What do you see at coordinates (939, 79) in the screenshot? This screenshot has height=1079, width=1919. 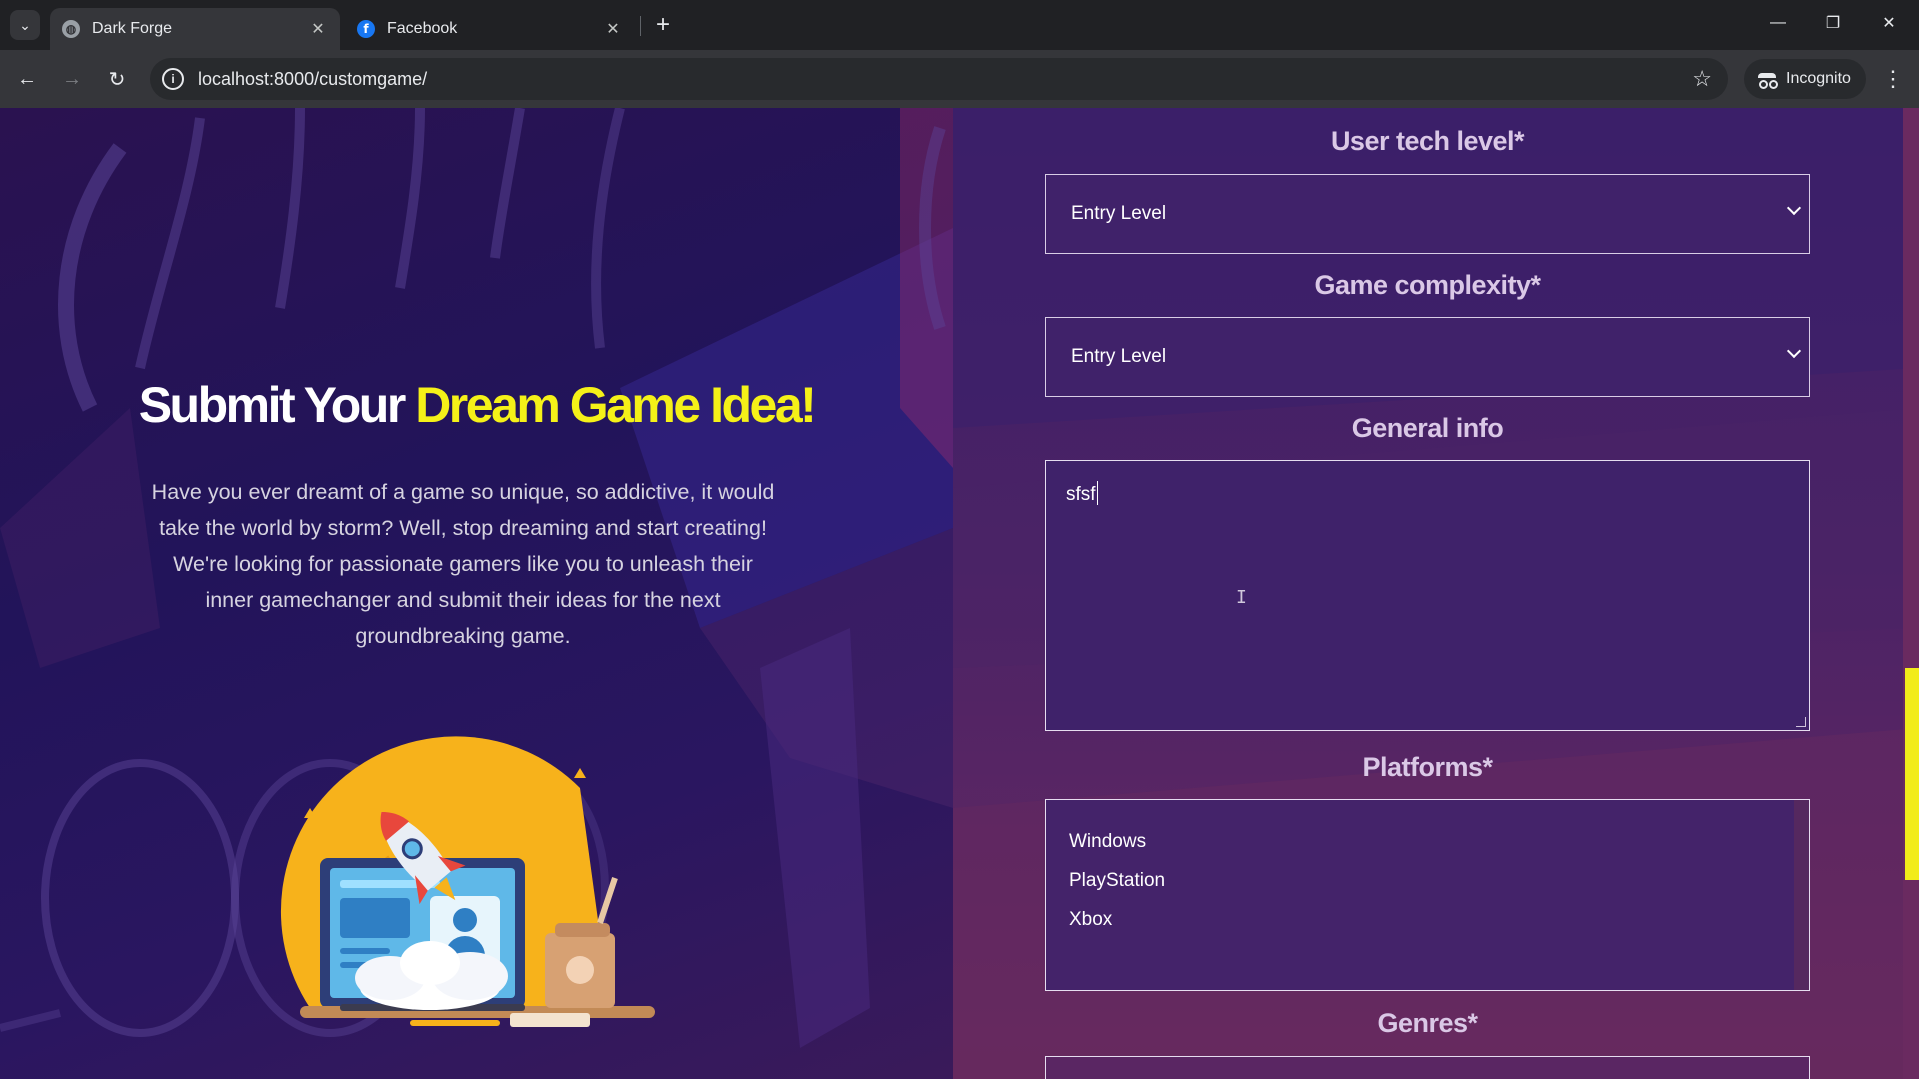 I see `address-bar: i localhost:8000/customgame/ ☆` at bounding box center [939, 79].